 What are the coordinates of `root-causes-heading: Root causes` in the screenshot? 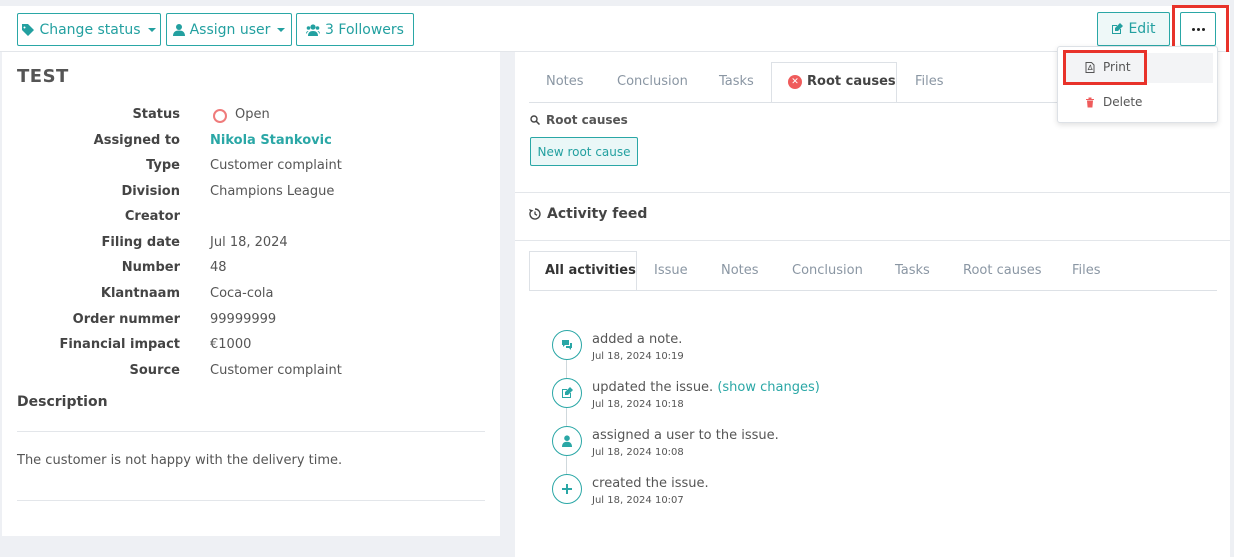 It's located at (579, 120).